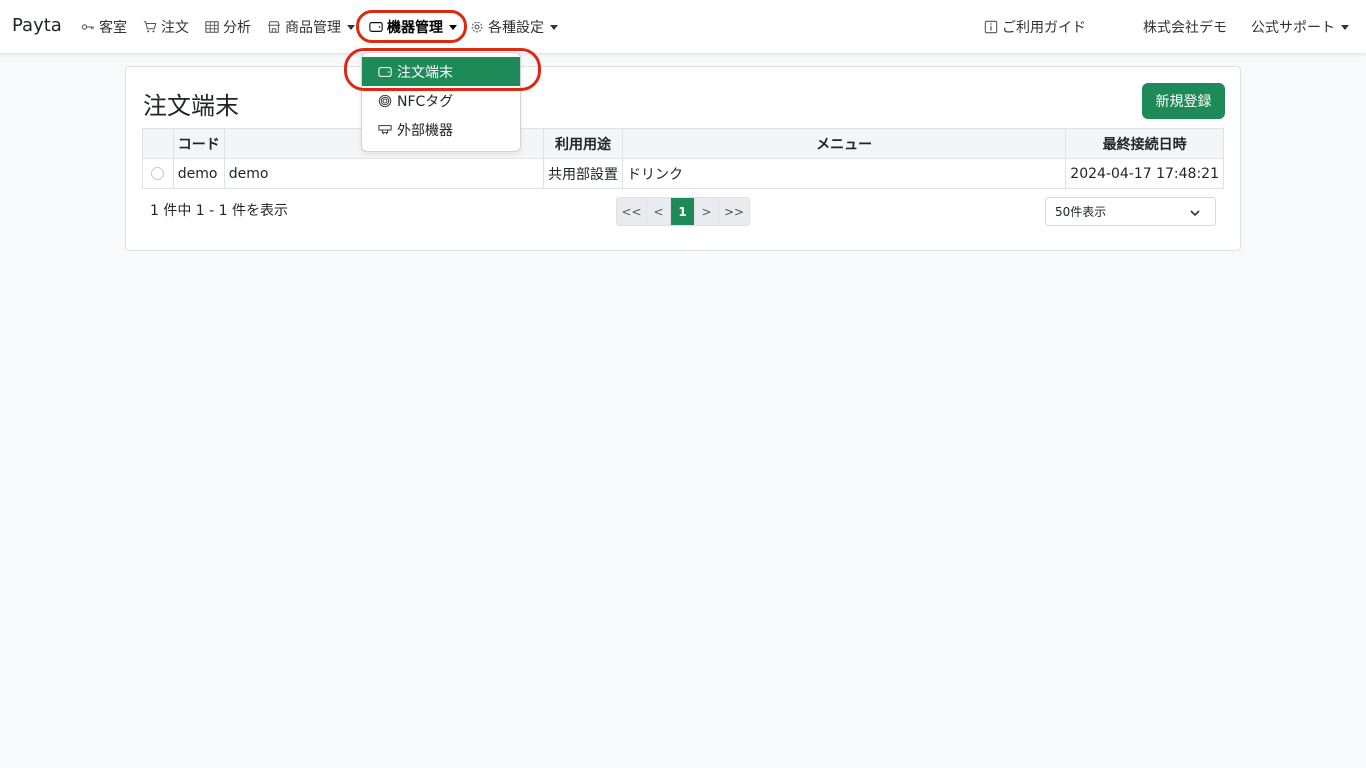 This screenshot has height=768, width=1366. I want to click on pagination-page-1: 1, so click(683, 211).